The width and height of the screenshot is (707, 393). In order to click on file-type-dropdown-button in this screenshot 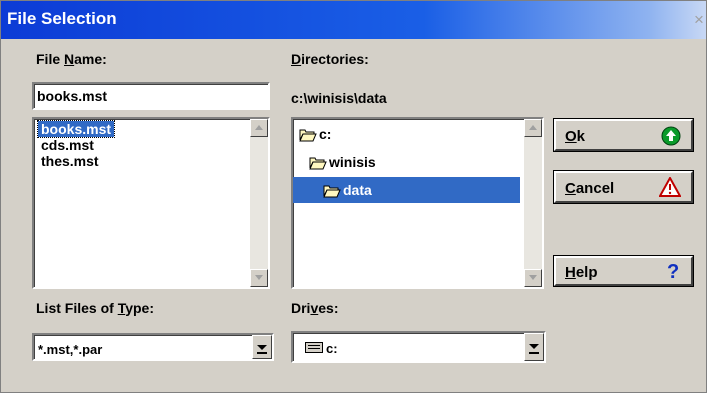, I will do `click(262, 347)`.